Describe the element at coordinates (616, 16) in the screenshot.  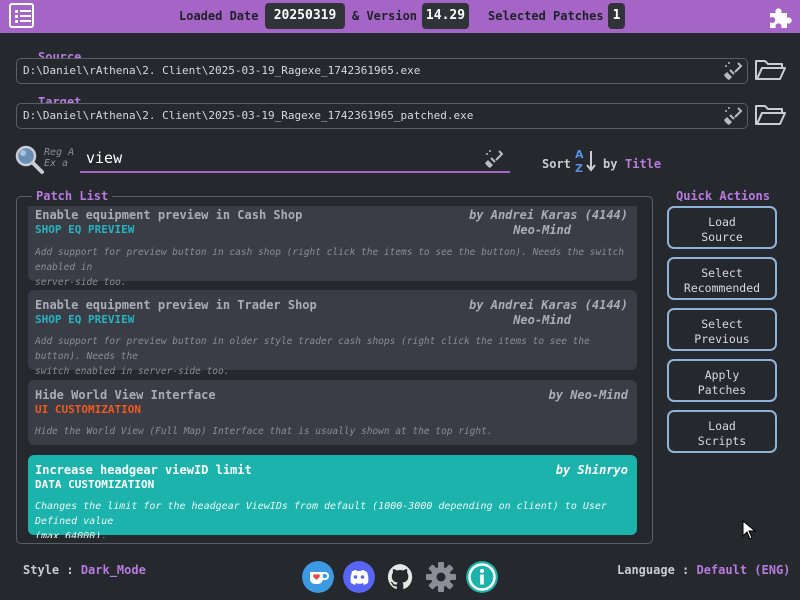
I see `selected-patches-count: 1` at that location.